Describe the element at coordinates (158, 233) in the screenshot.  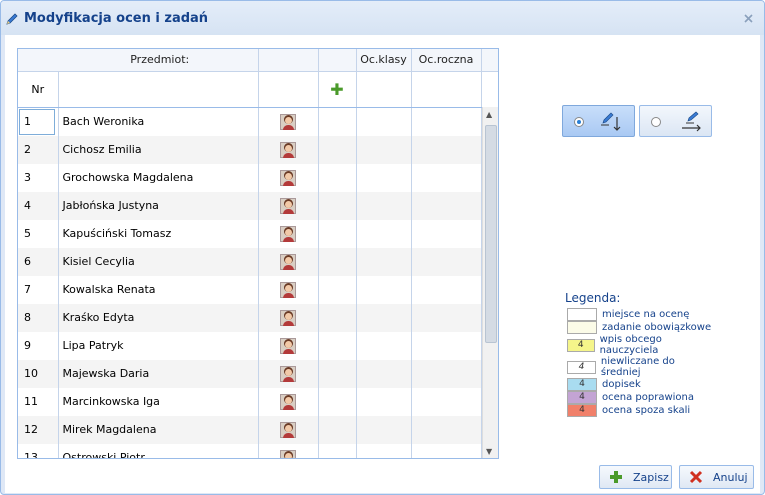
I see `student-name-cell: Kapuściński Tomasz` at that location.